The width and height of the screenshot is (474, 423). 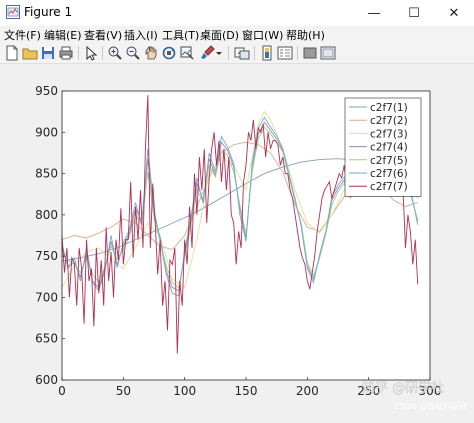 I want to click on x-tick-label: 0, so click(x=62, y=391).